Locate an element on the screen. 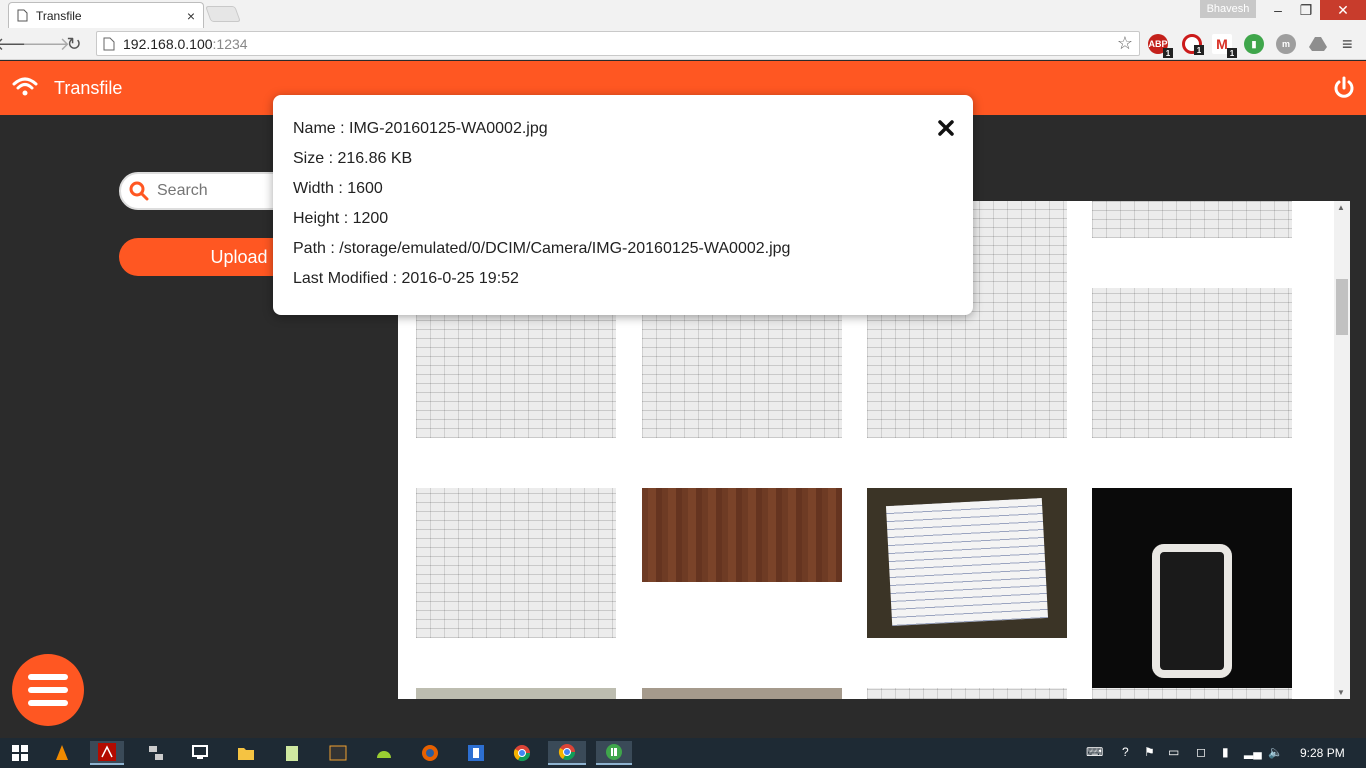  file-height: Height : 1200 is located at coordinates (341, 218).